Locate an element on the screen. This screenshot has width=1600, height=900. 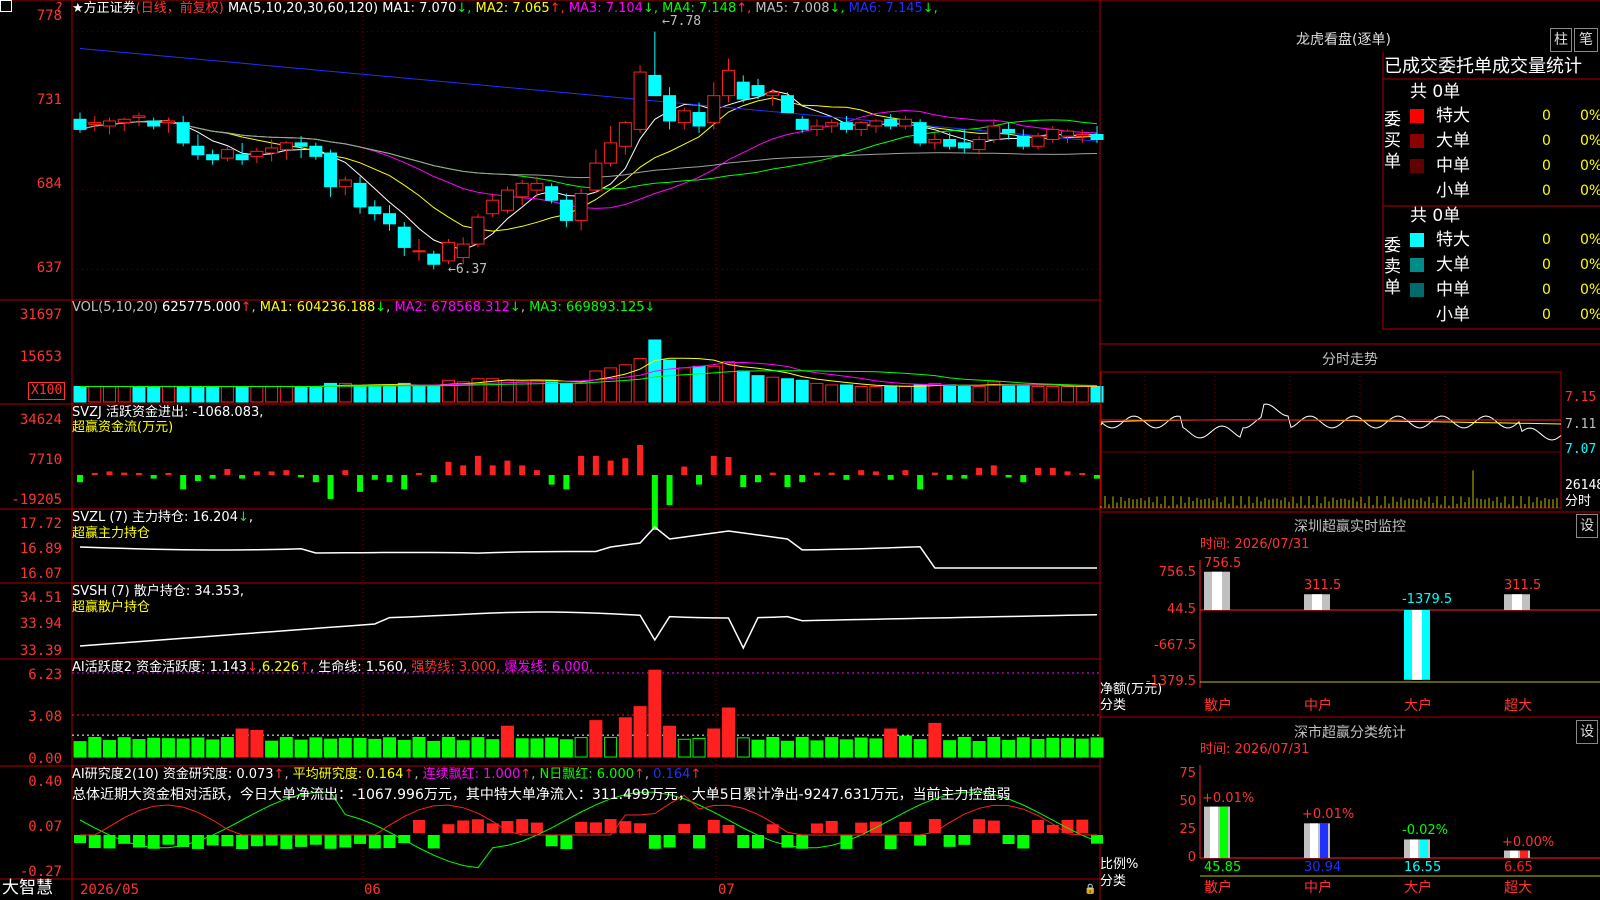
brand-logo: 大智慧 is located at coordinates (27, 888).